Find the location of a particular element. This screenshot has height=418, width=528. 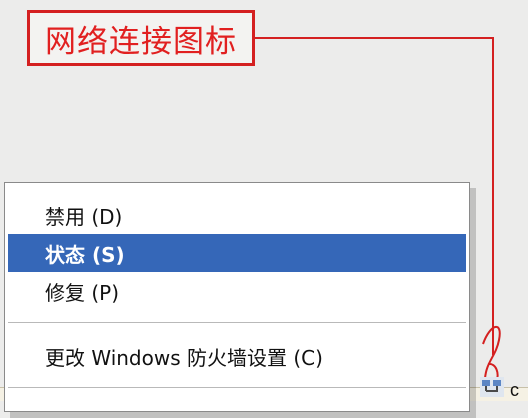

menu-item-repair: 修复 (P) is located at coordinates (237, 291).